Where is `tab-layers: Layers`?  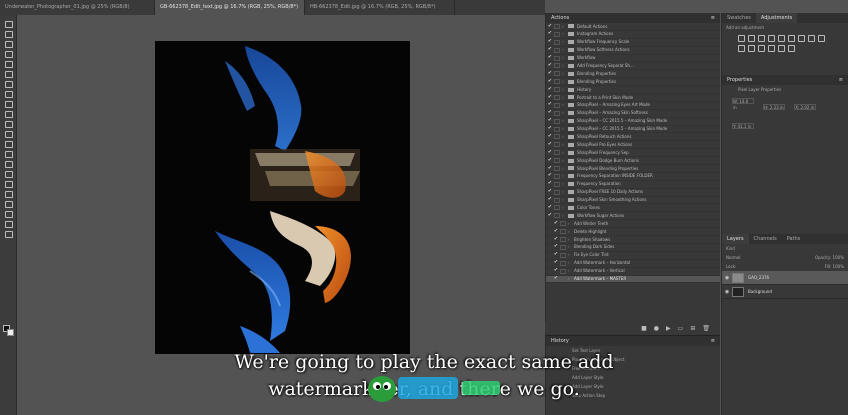
tab-layers: Layers is located at coordinates (735, 239).